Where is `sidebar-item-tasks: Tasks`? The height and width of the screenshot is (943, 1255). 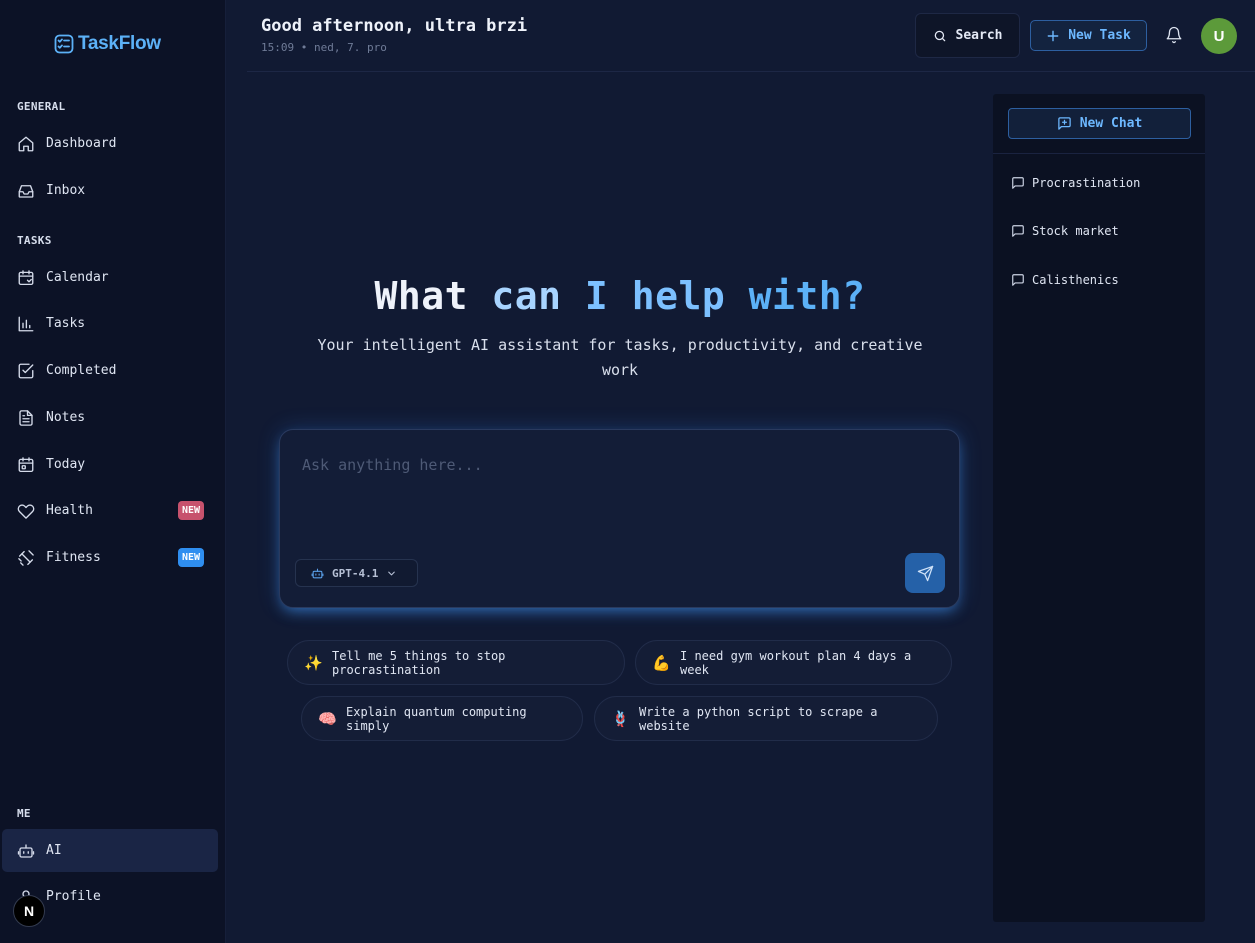
sidebar-item-tasks: Tasks is located at coordinates (110, 323).